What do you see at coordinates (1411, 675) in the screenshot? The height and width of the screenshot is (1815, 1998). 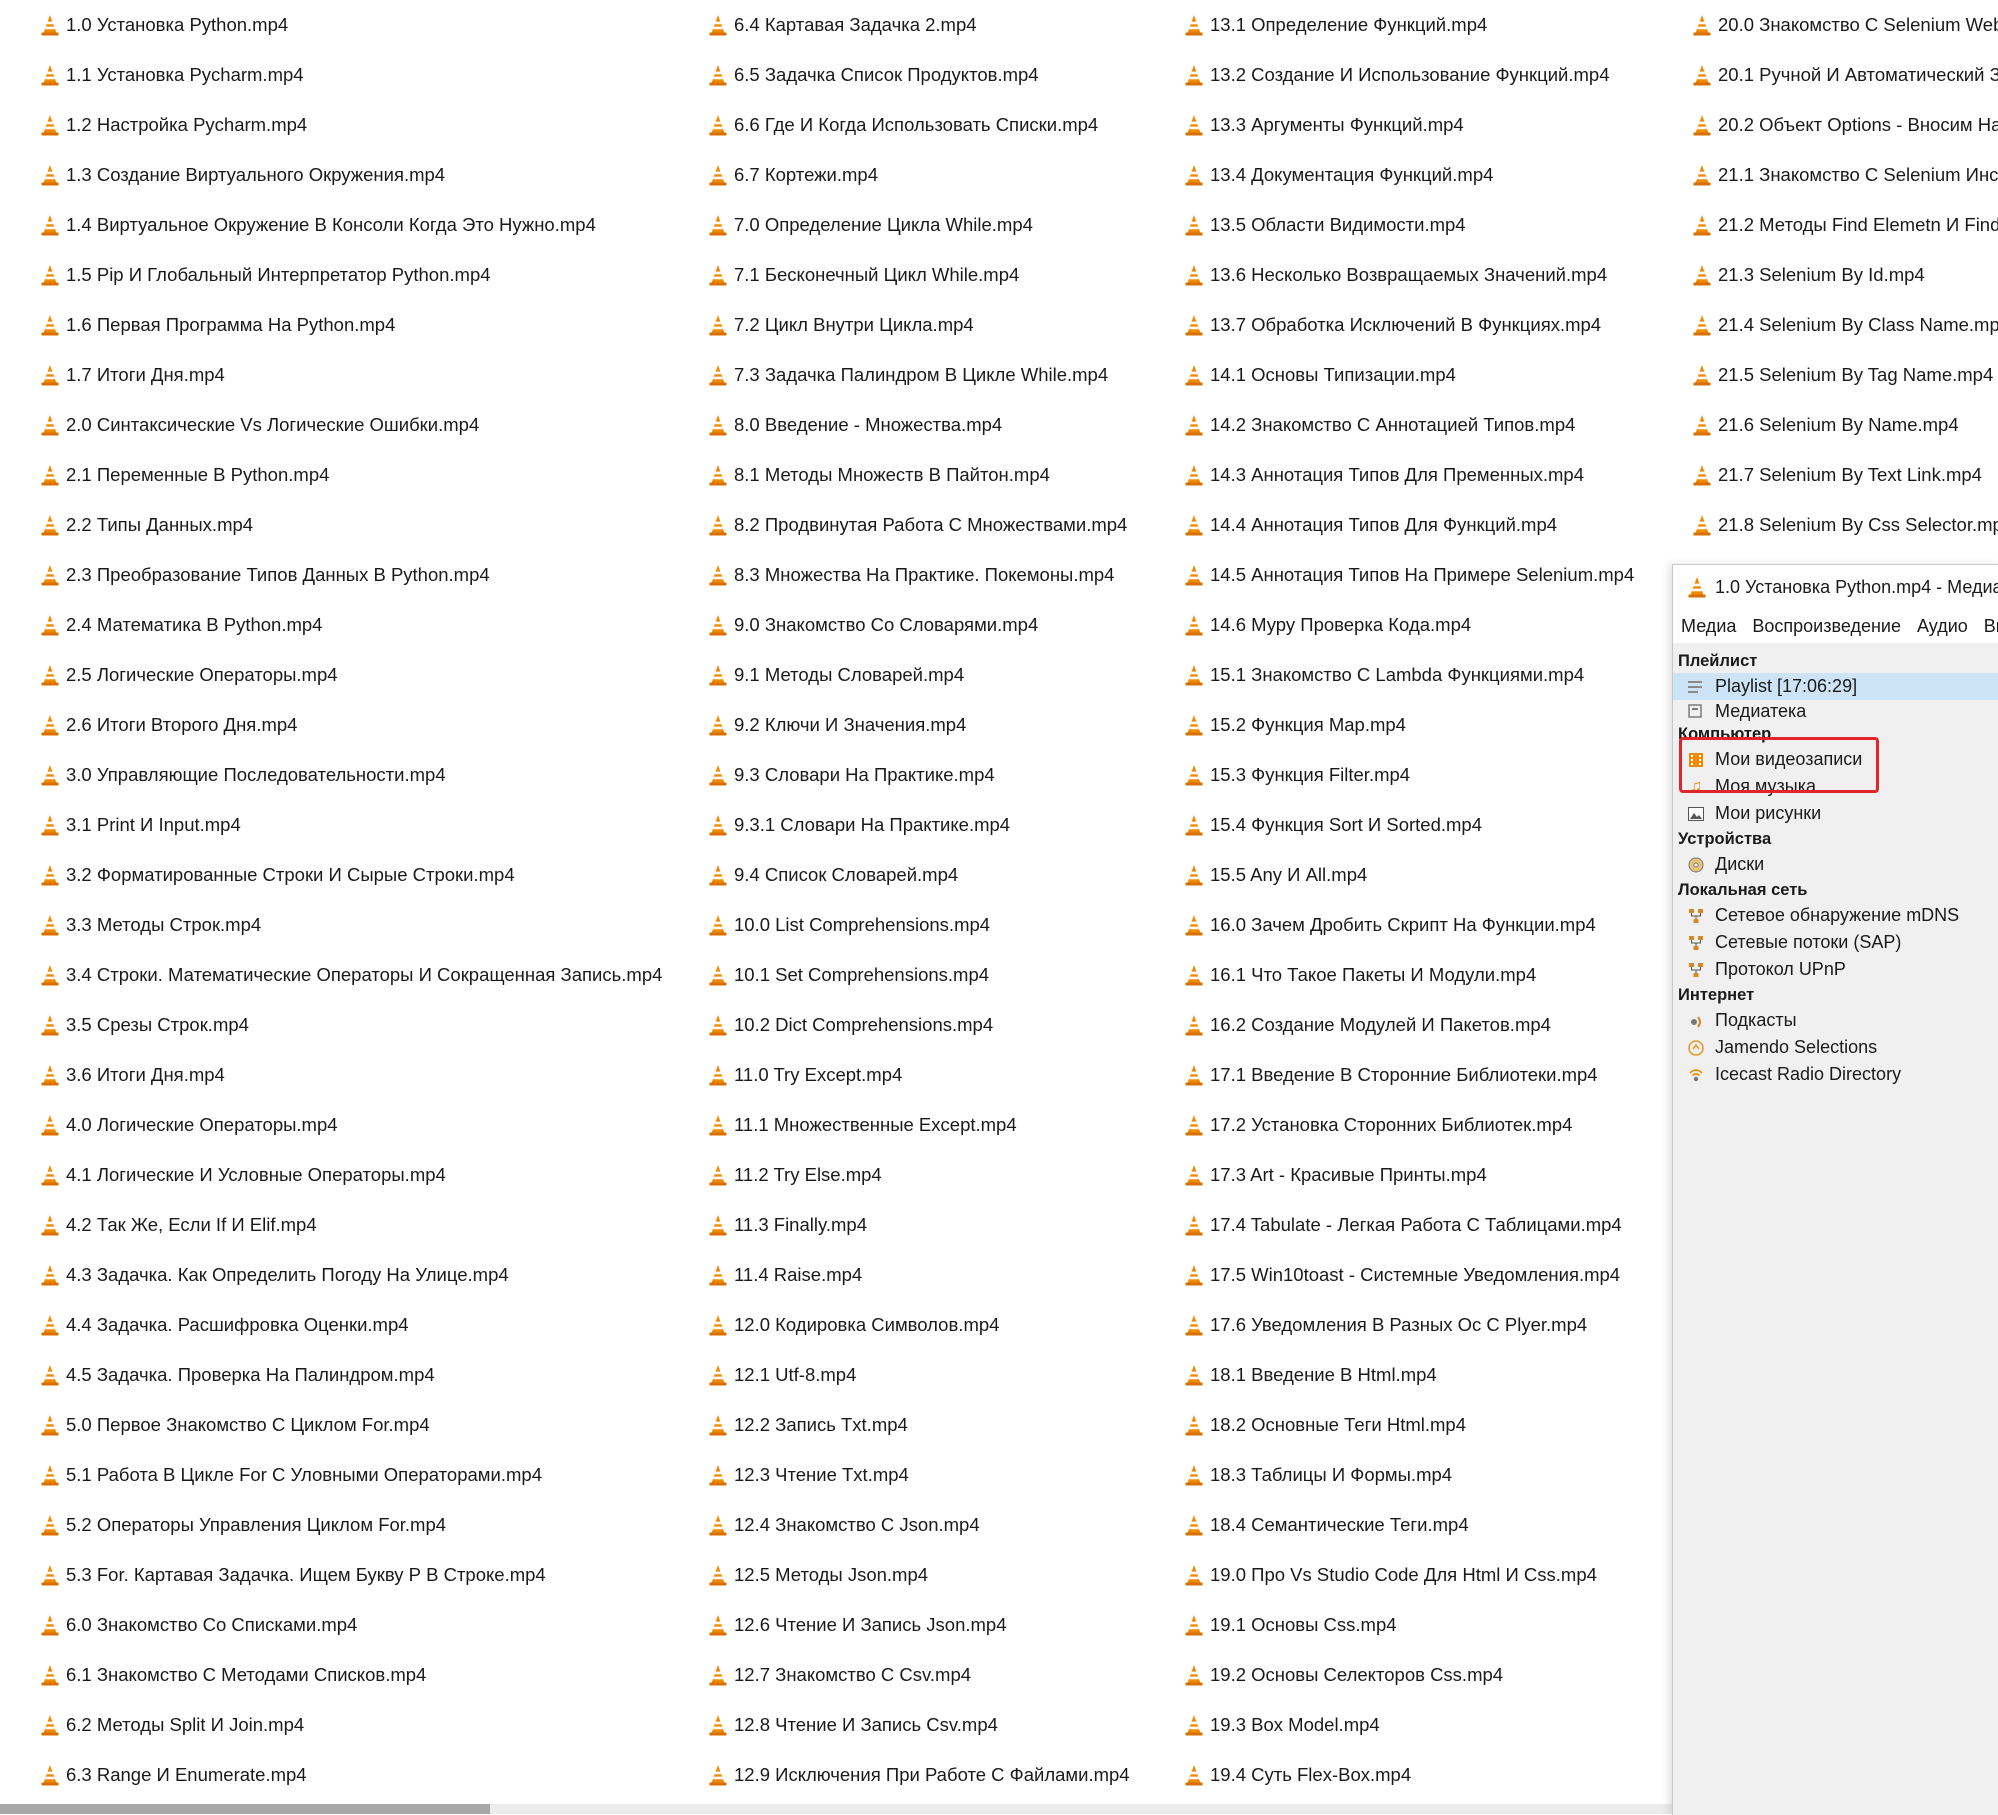 I see `file-item: 15.1 Знакомство С Lambda Функциями.mp4` at bounding box center [1411, 675].